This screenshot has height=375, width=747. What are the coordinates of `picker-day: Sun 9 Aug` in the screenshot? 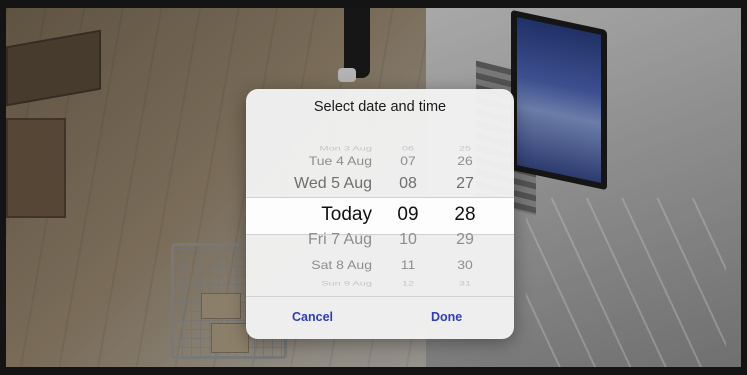 It's located at (346, 284).